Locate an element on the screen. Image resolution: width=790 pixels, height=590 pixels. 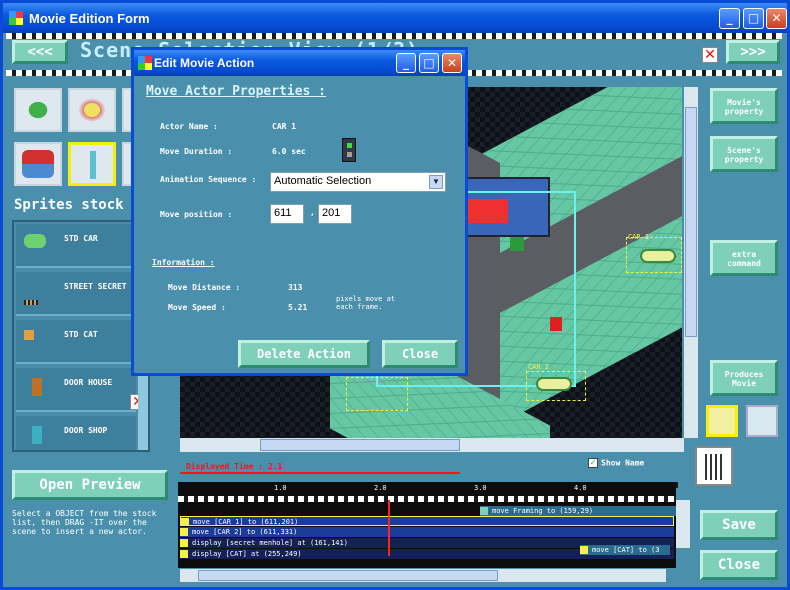
dialog-close-button: Close is located at coordinates (420, 354).